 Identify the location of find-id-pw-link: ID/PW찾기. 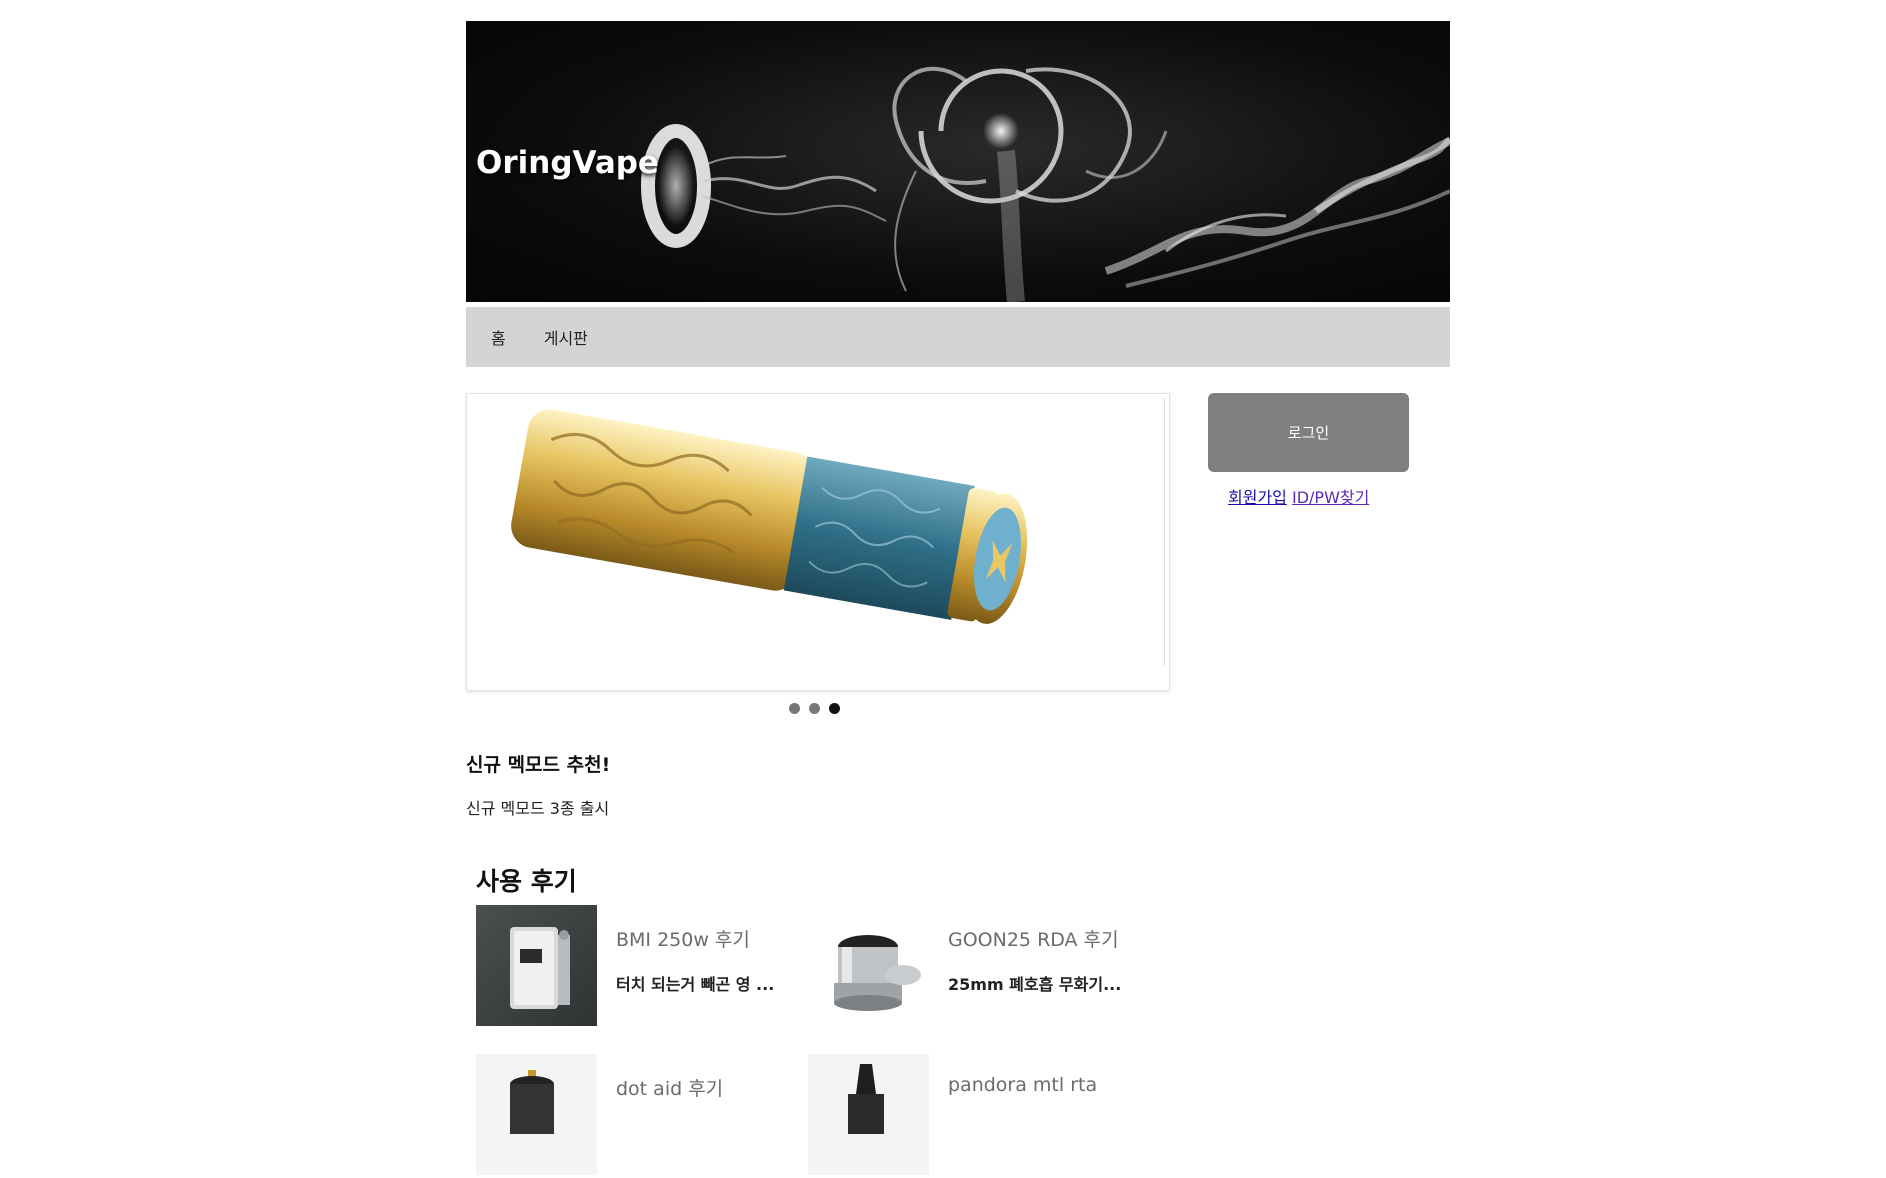
(1330, 497).